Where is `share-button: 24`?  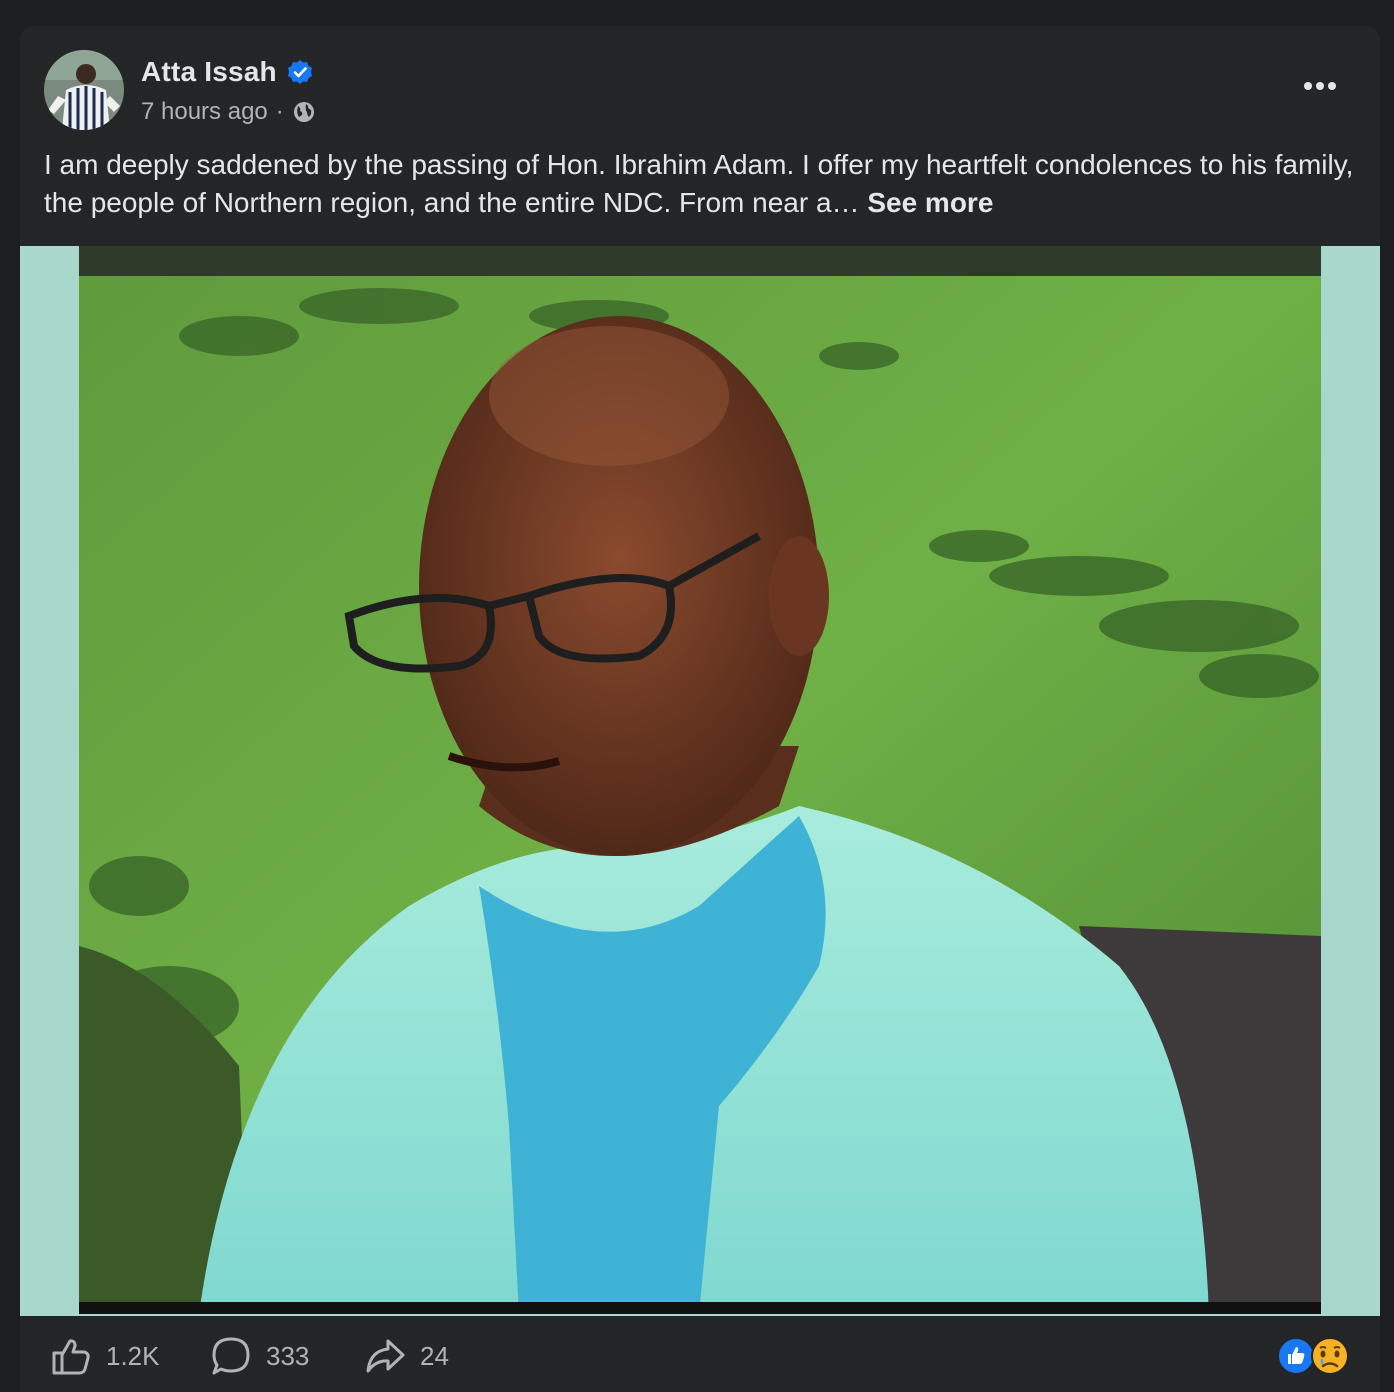 share-button: 24 is located at coordinates (406, 1356).